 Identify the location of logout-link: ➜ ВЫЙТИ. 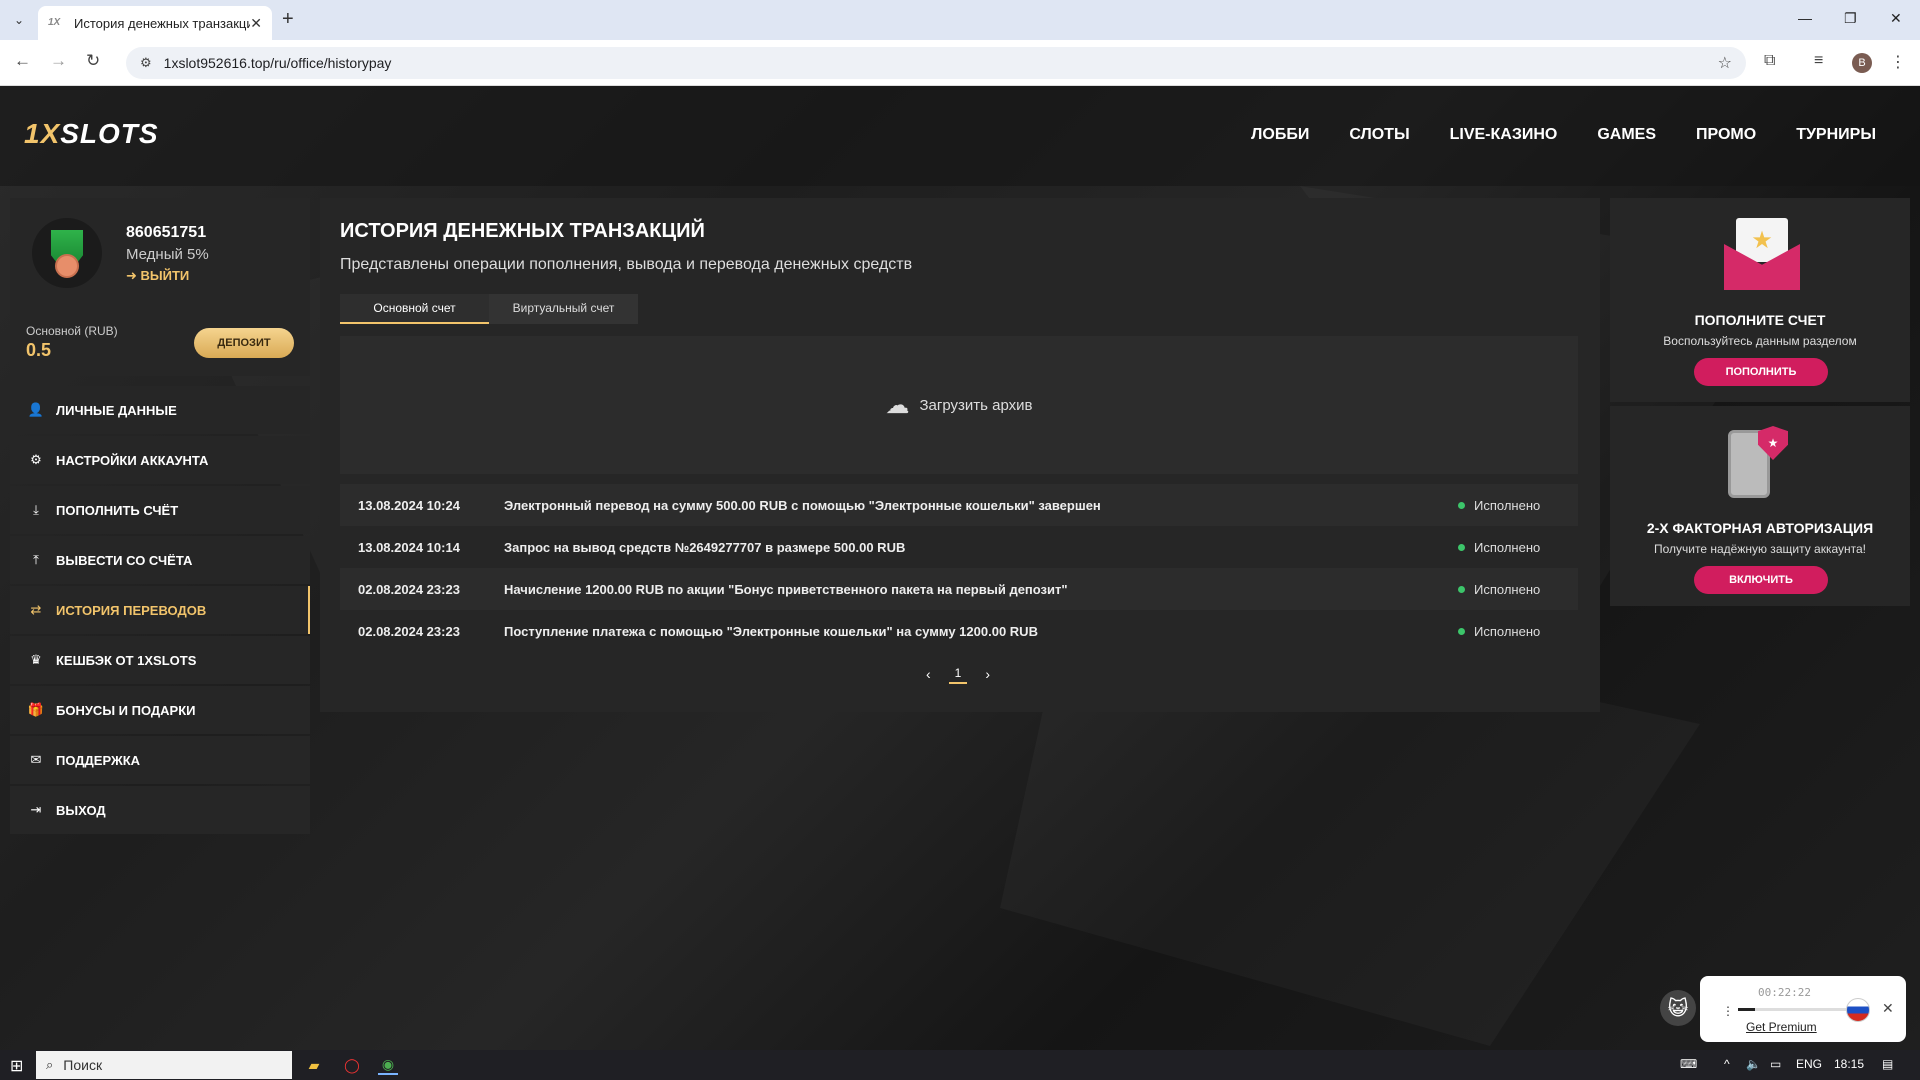
(157, 276).